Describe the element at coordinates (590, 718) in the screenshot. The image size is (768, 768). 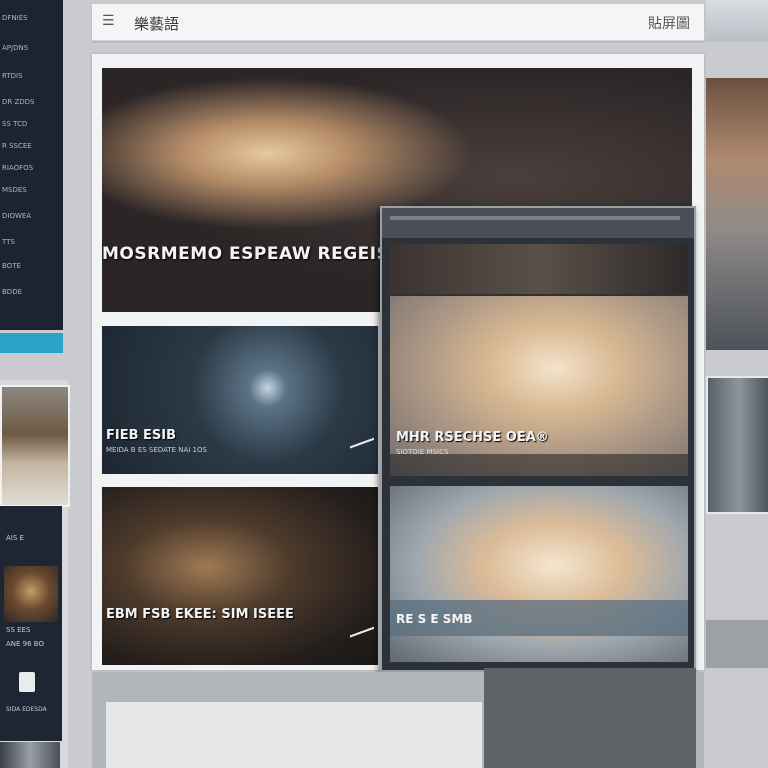
I see `bottom-dark-panel` at that location.